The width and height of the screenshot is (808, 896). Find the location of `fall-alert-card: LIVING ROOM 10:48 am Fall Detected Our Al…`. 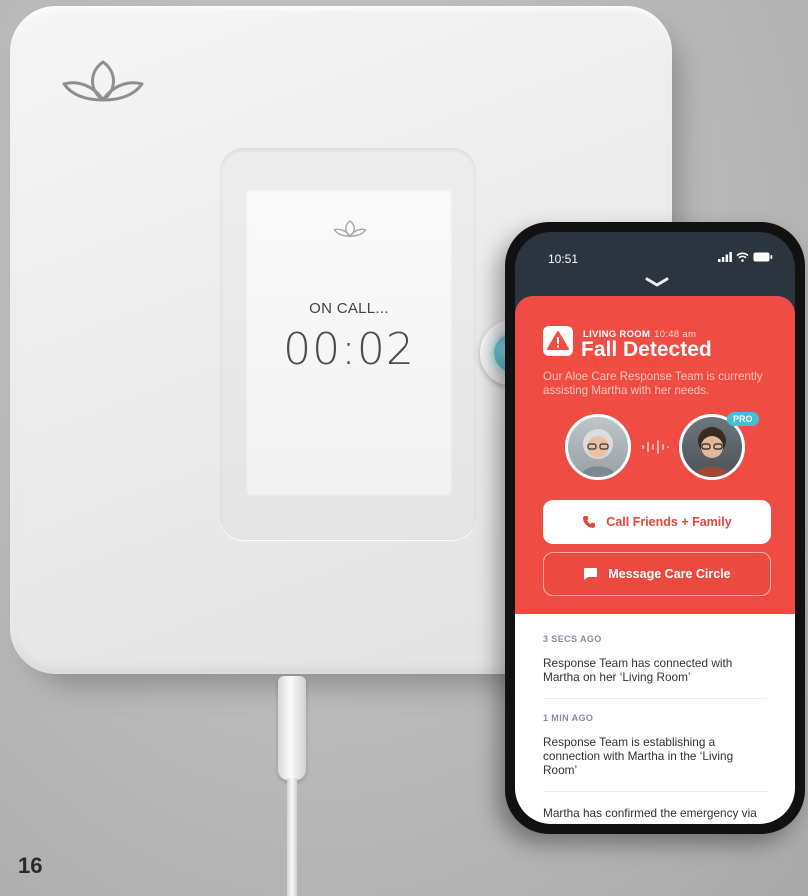

fall-alert-card: LIVING ROOM 10:48 am Fall Detected Our Al… is located at coordinates (655, 455).